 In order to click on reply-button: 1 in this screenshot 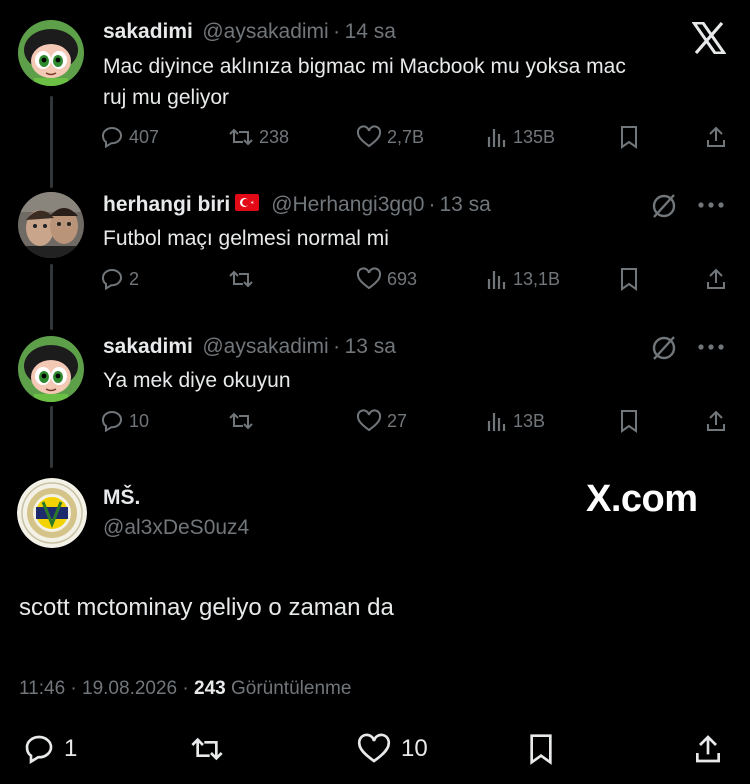, I will do `click(49, 749)`.